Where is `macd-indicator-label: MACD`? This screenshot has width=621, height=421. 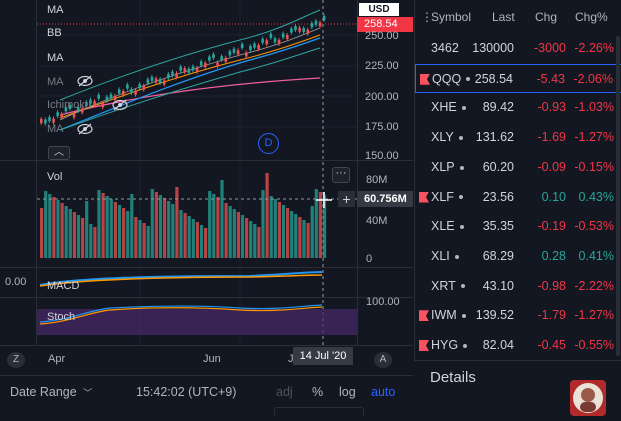 macd-indicator-label: MACD is located at coordinates (63, 286).